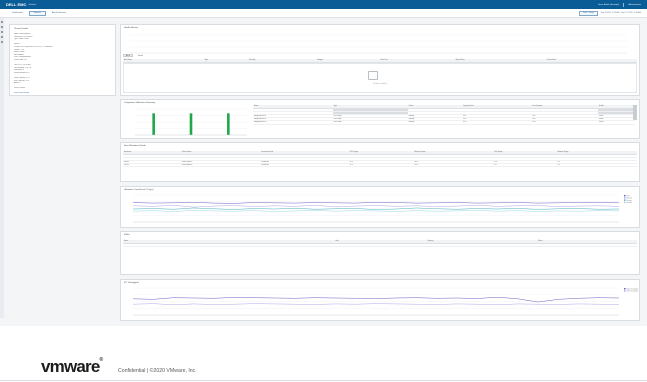 The width and height of the screenshot is (647, 382). I want to click on alerts-empty-area: No data to display, so click(380, 78).